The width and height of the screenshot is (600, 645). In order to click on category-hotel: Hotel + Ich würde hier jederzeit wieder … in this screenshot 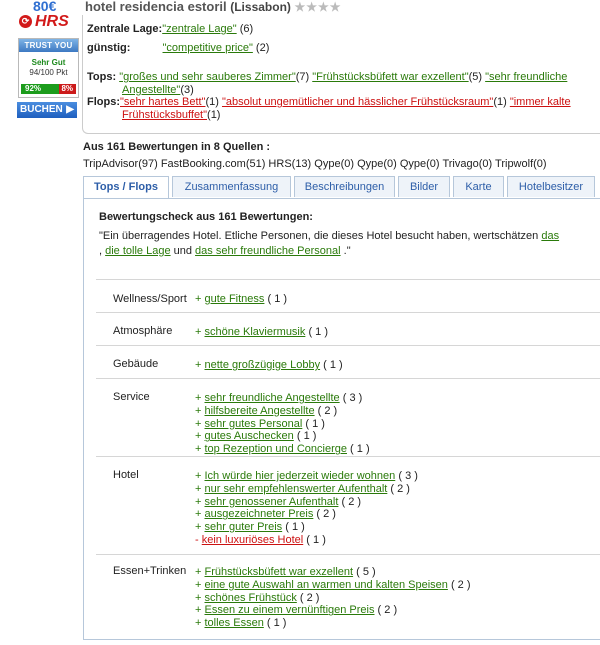, I will do `click(348, 506)`.